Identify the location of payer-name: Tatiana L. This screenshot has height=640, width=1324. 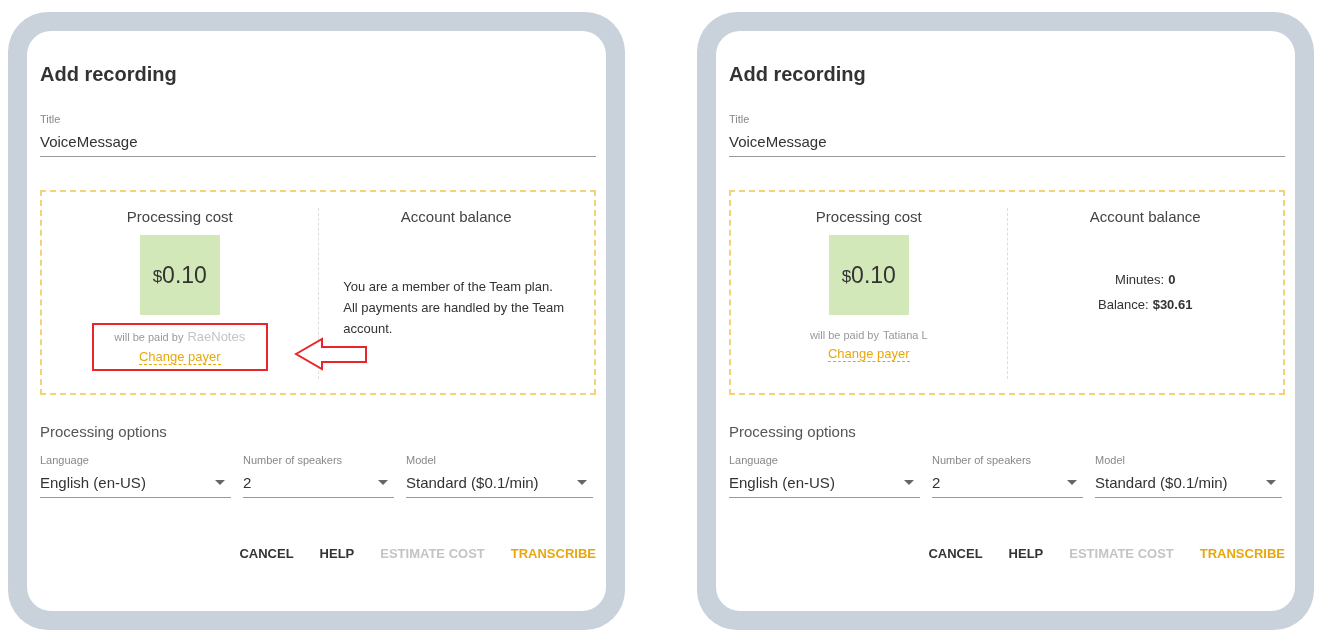
(905, 335).